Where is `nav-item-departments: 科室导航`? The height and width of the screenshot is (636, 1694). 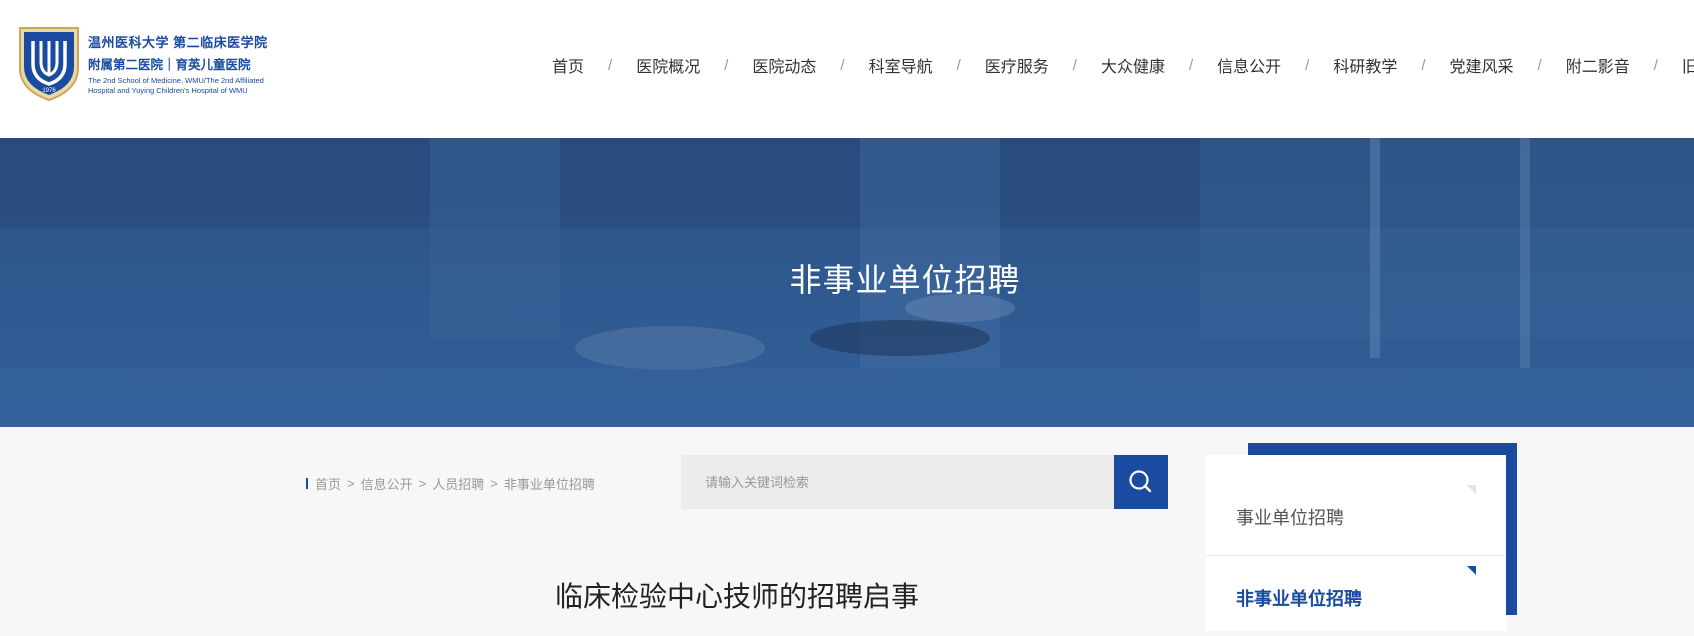 nav-item-departments: 科室导航 is located at coordinates (901, 65).